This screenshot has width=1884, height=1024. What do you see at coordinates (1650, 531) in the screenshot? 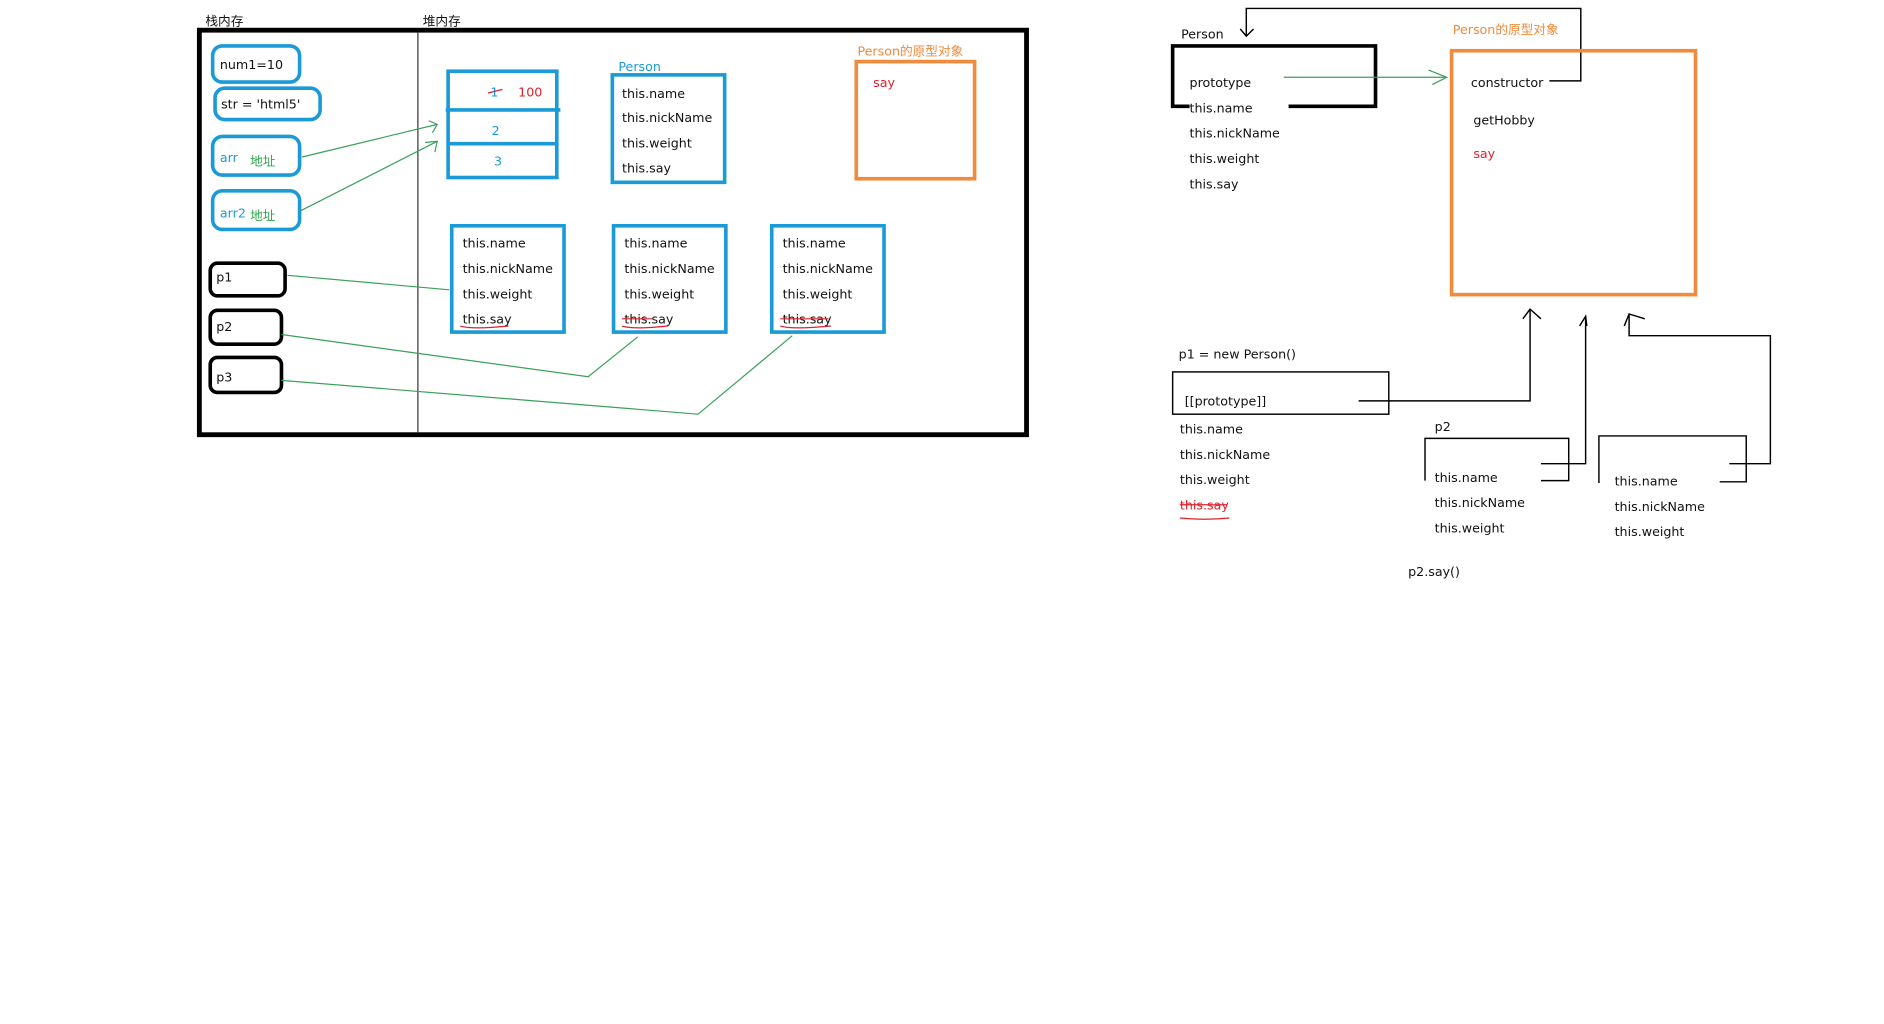
I see `p3-field: this.weight` at bounding box center [1650, 531].